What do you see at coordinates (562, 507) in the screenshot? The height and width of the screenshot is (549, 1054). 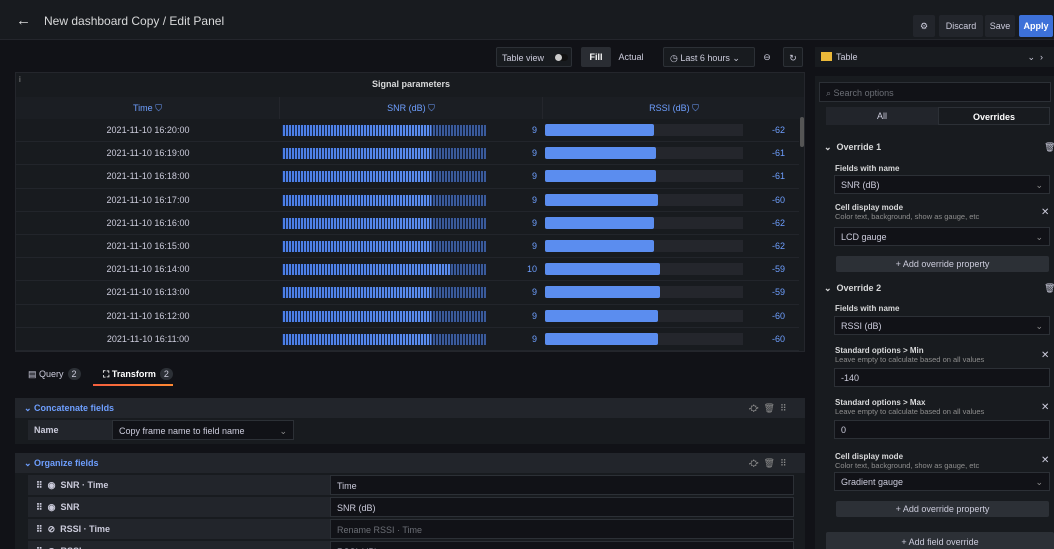 I see `rename-field-input: SNR (dB)` at bounding box center [562, 507].